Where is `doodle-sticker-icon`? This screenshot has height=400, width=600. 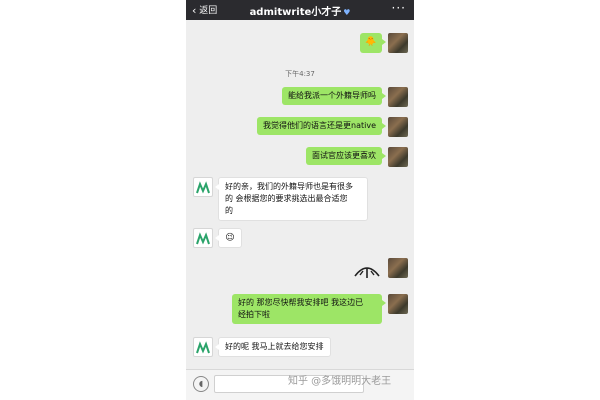
doodle-sticker-icon is located at coordinates (367, 272).